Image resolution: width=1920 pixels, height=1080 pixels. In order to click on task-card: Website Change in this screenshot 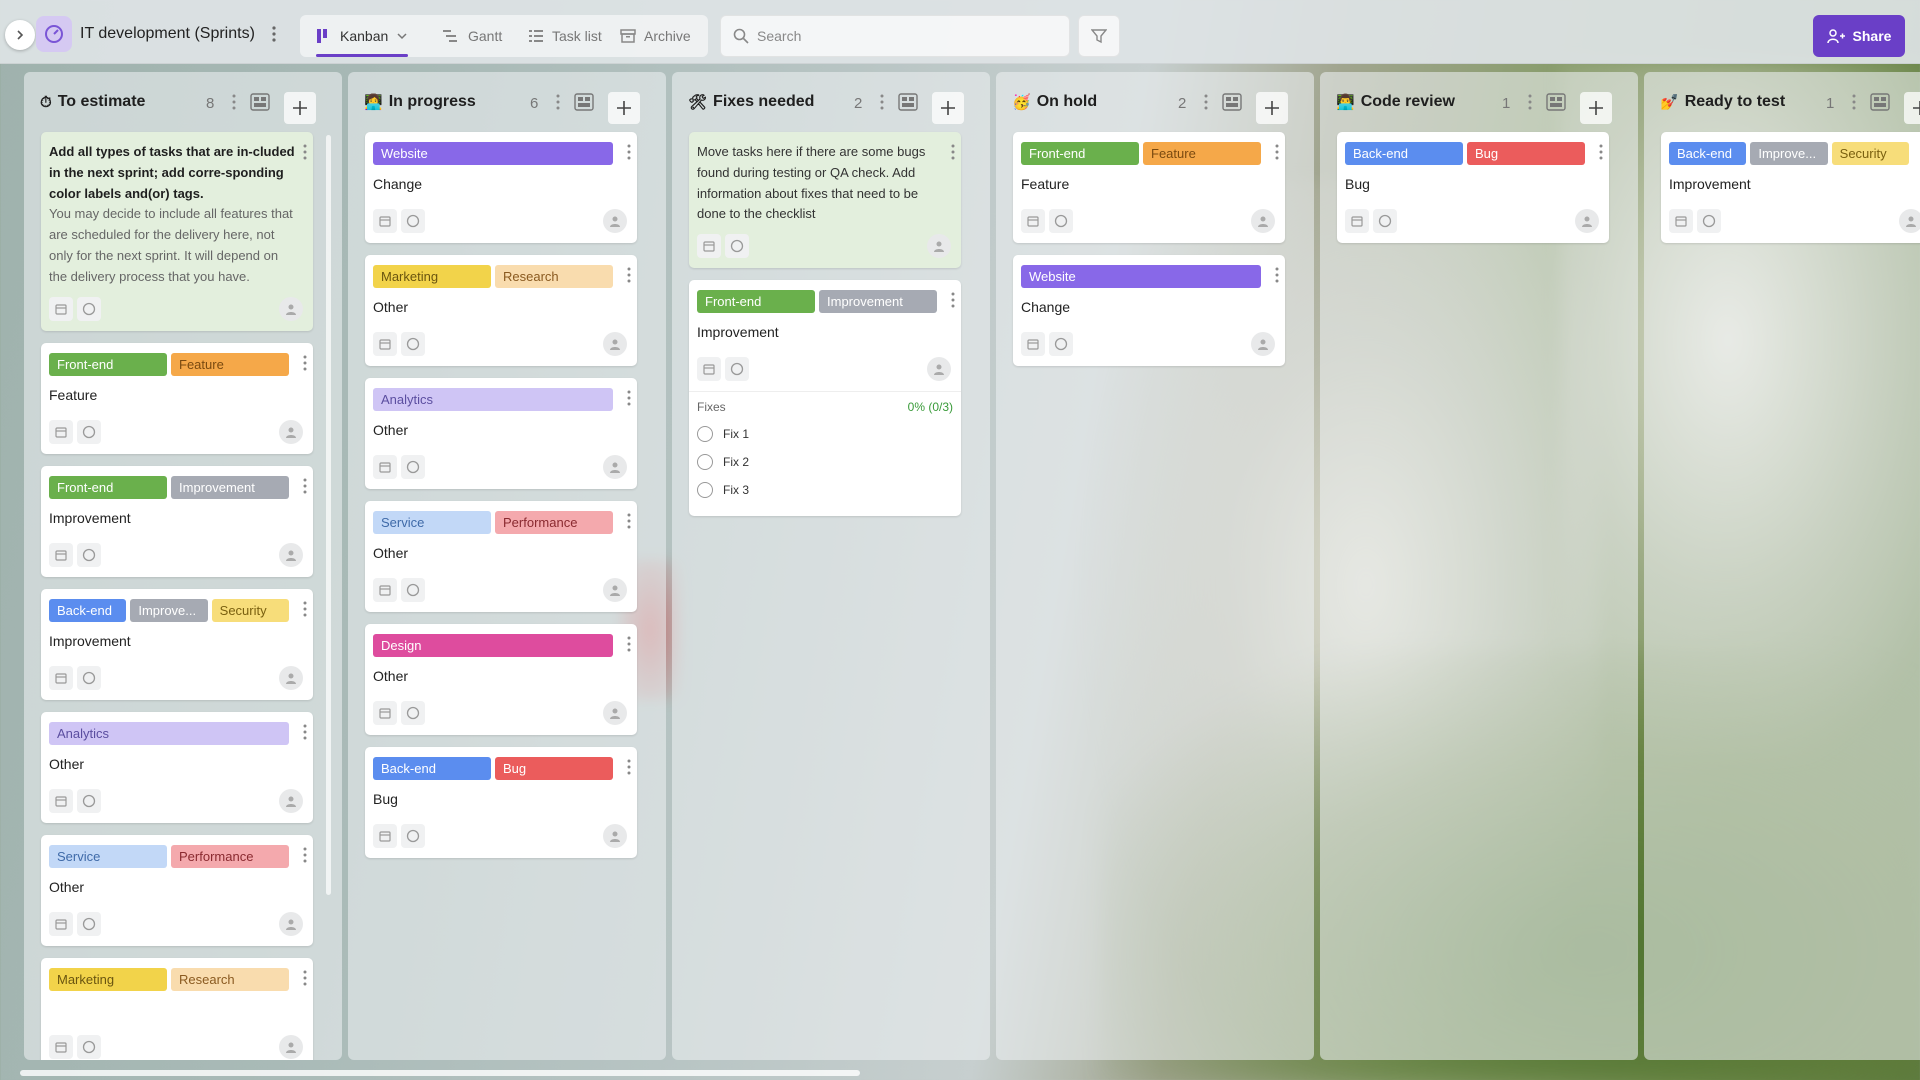, I will do `click(501, 187)`.